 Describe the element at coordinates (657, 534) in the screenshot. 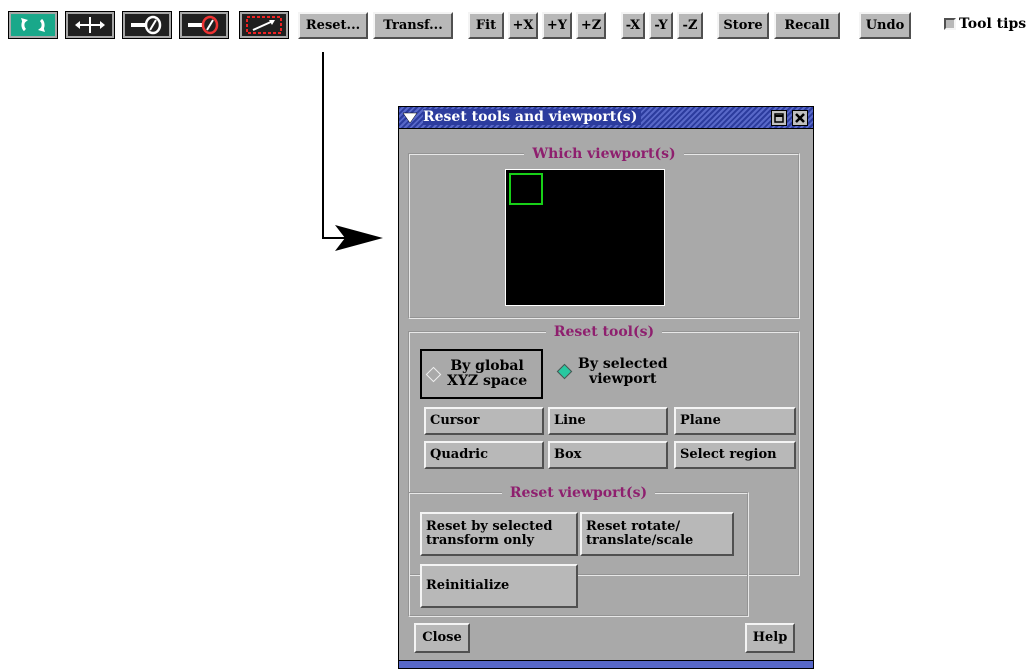

I see `reset-rotate-translate-scale-button: Reset rotate/ translate/scale` at that location.